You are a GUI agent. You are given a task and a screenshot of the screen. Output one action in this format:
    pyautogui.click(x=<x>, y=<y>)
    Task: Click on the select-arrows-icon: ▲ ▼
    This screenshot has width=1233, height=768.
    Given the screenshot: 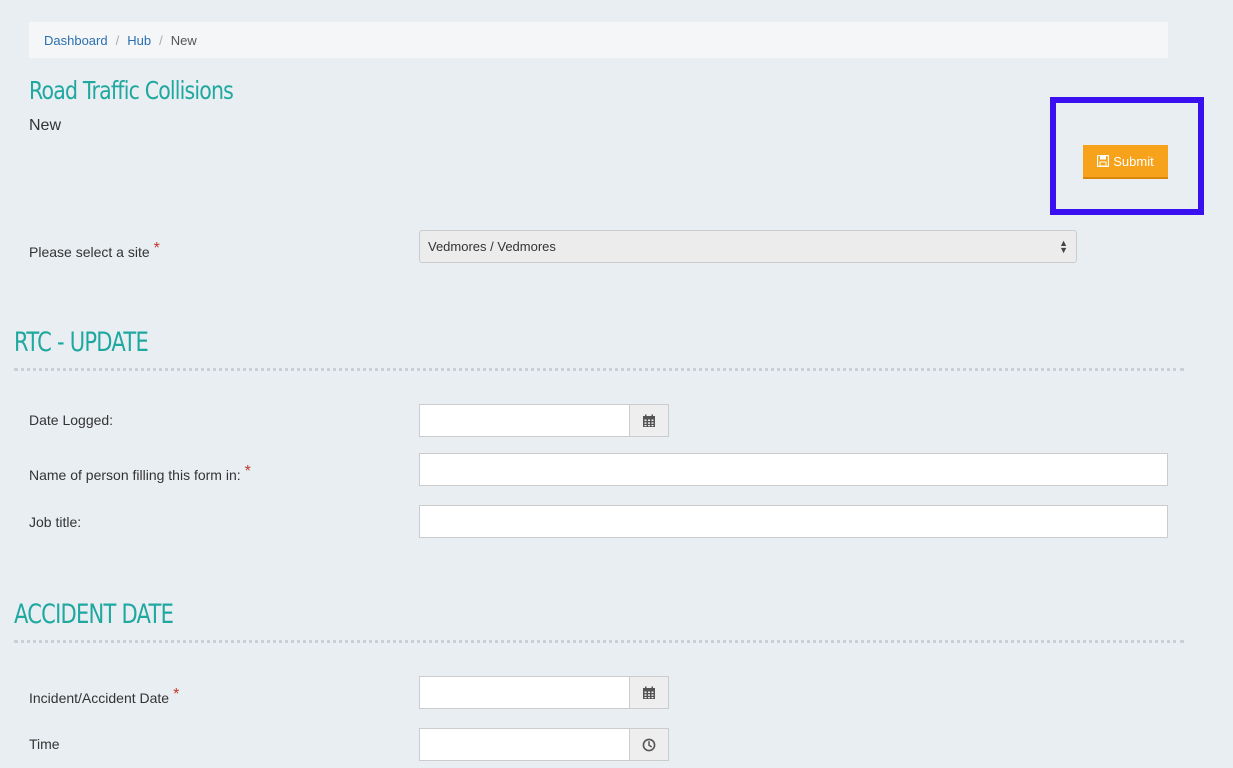 What is the action you would take?
    pyautogui.click(x=1063, y=246)
    